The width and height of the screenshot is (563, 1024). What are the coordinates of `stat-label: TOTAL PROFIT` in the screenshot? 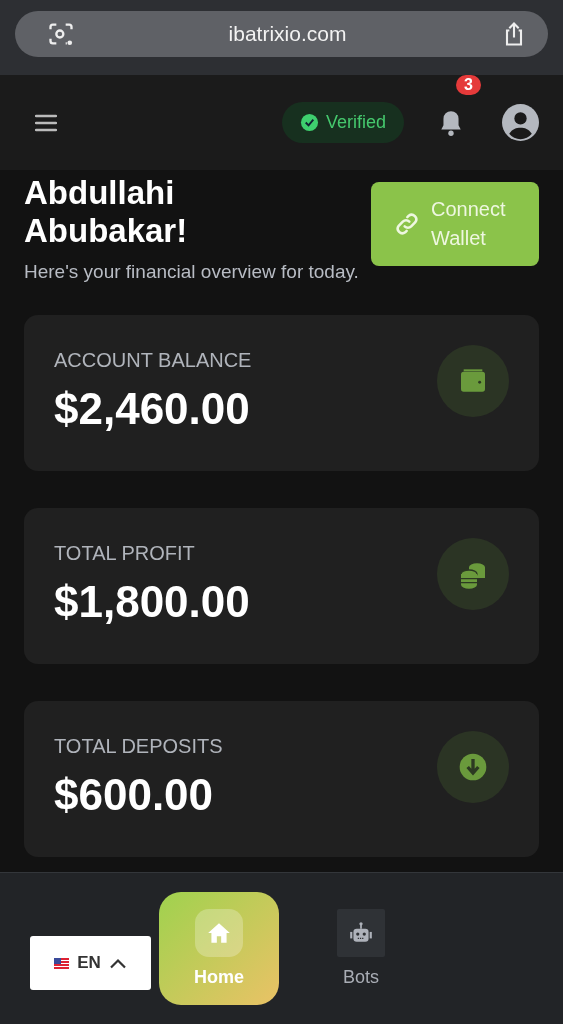 It's located at (125, 554).